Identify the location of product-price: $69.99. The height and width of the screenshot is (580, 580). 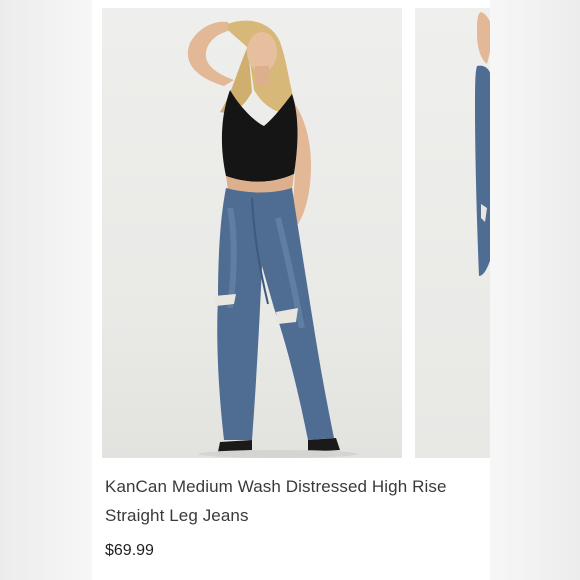
(129, 550).